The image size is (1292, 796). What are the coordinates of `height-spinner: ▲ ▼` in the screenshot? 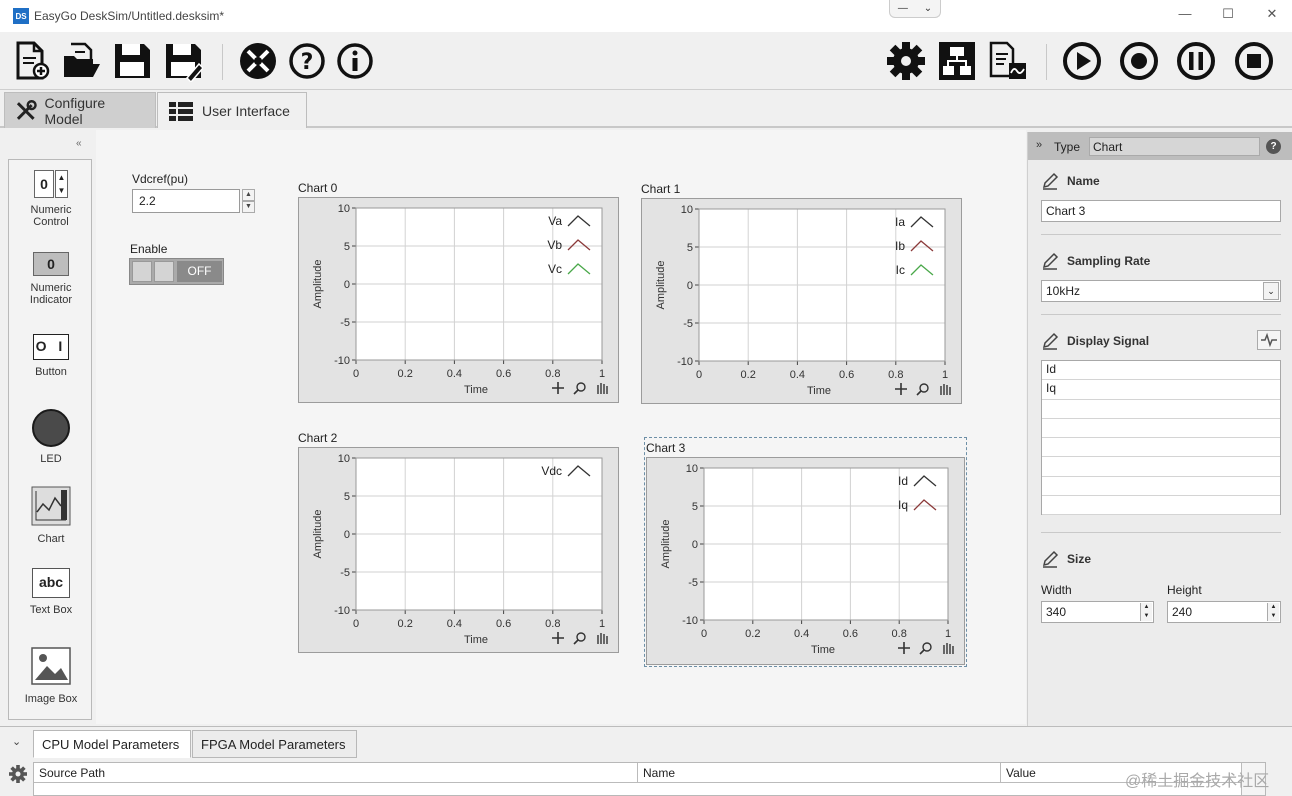 It's located at (1273, 612).